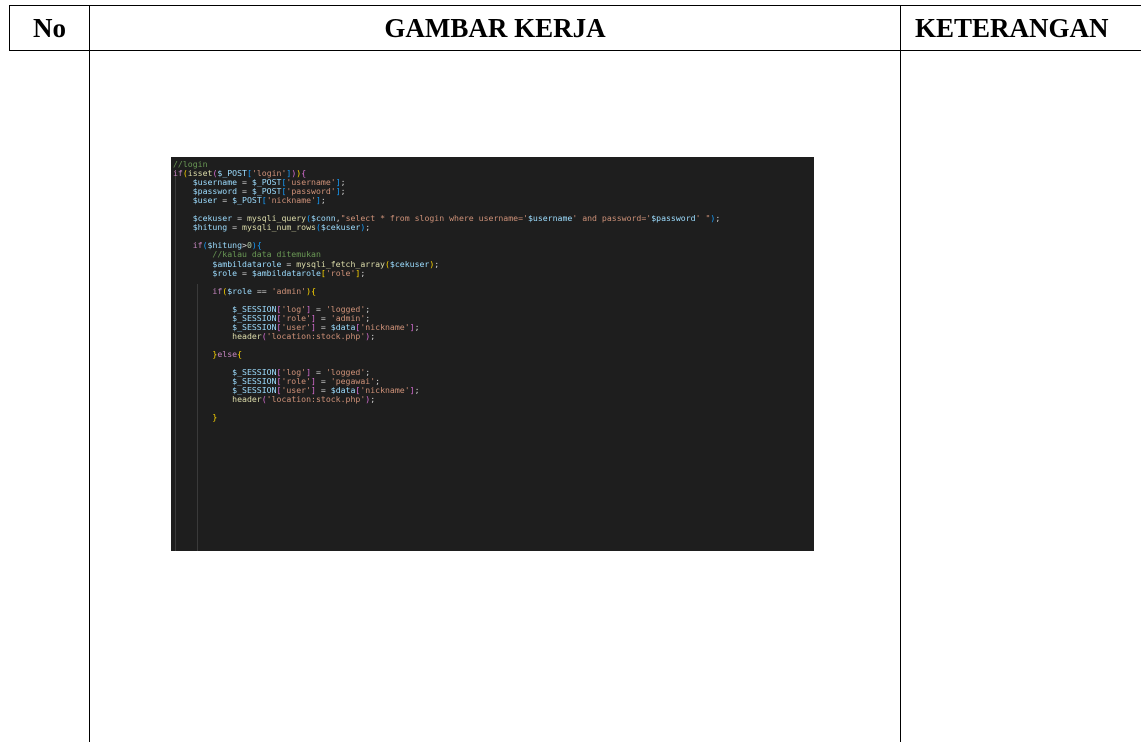 The image size is (1141, 742). What do you see at coordinates (612, 218) in the screenshot?
I see `code-token: ' and password='` at bounding box center [612, 218].